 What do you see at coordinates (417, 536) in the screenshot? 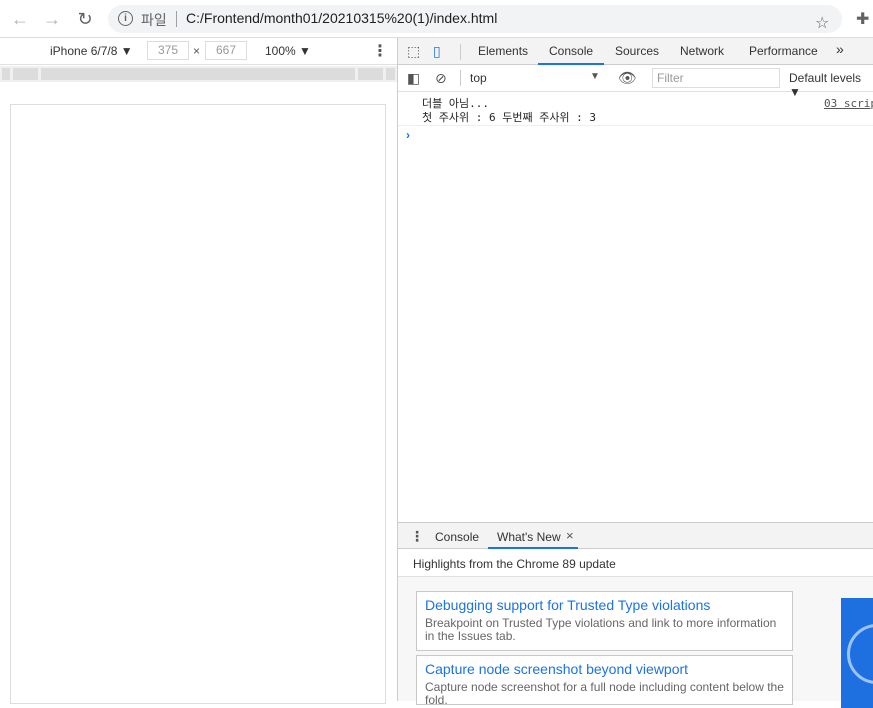
I see `drawer-menu-icon: ⋮` at bounding box center [417, 536].